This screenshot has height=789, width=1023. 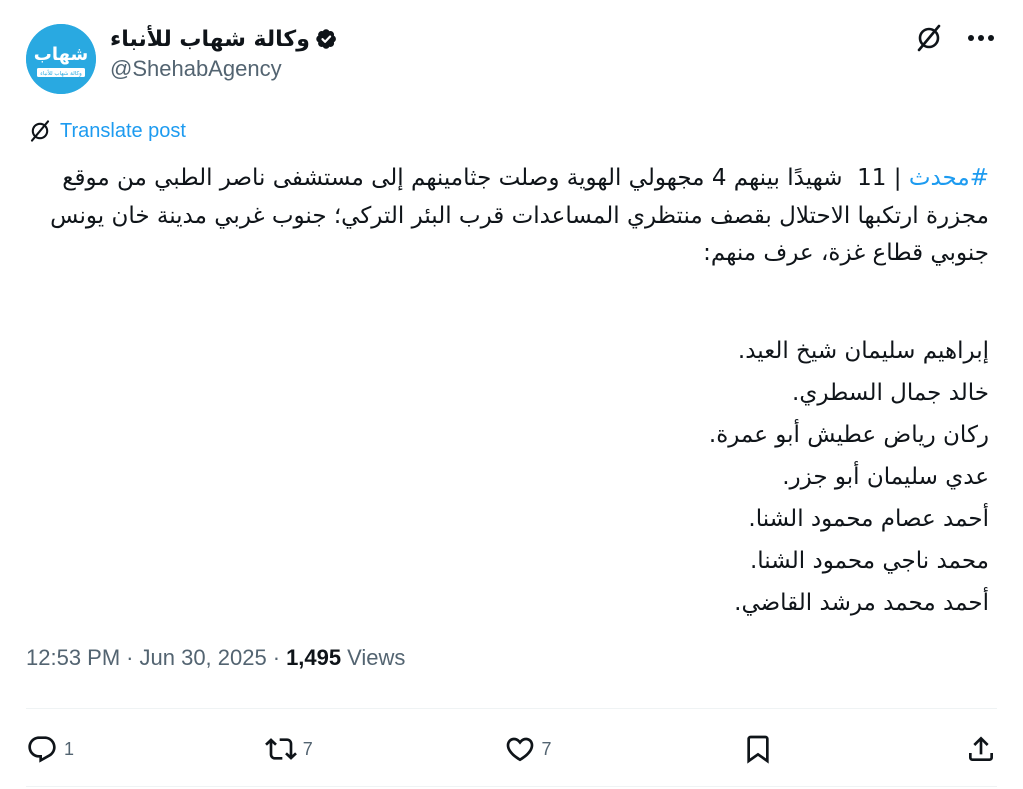 I want to click on translate-post-label: Translate post, so click(x=123, y=131).